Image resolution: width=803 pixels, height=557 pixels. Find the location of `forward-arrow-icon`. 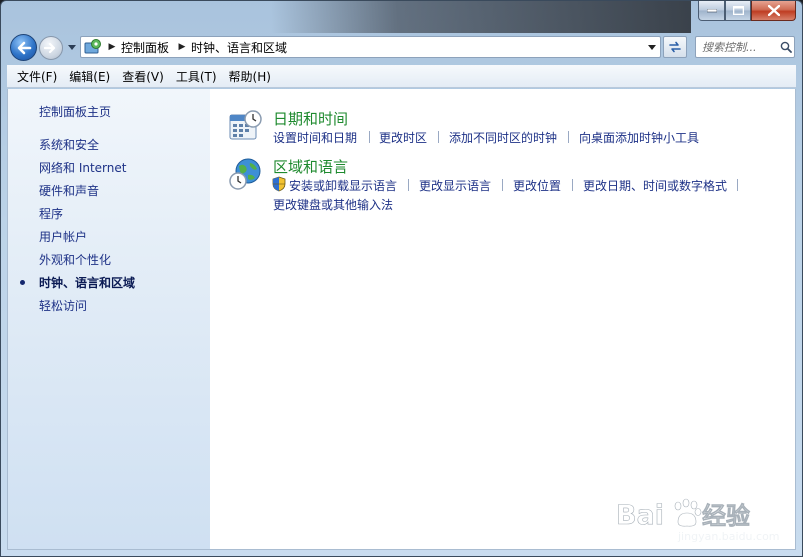

forward-arrow-icon is located at coordinates (50, 48).